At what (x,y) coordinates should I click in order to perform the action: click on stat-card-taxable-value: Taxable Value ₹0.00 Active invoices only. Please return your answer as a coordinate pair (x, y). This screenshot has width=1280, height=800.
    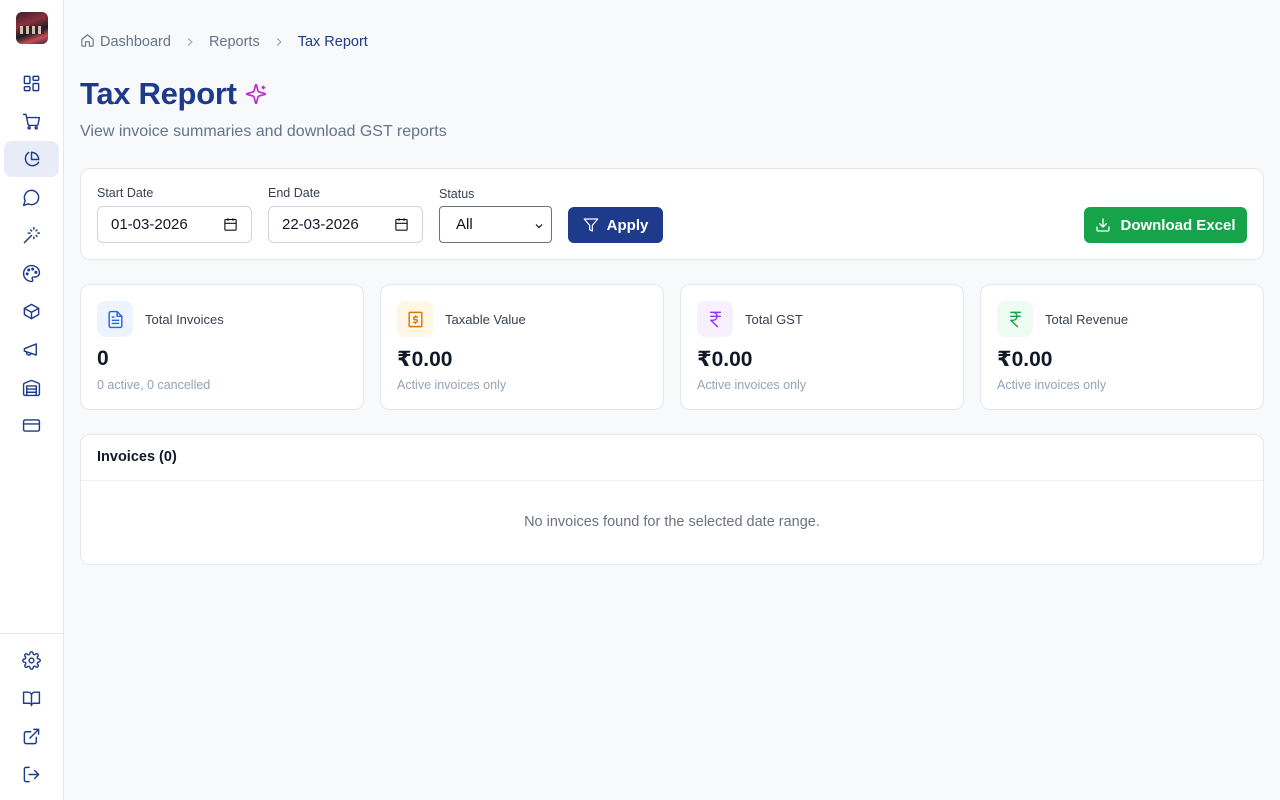
    Looking at the image, I should click on (522, 347).